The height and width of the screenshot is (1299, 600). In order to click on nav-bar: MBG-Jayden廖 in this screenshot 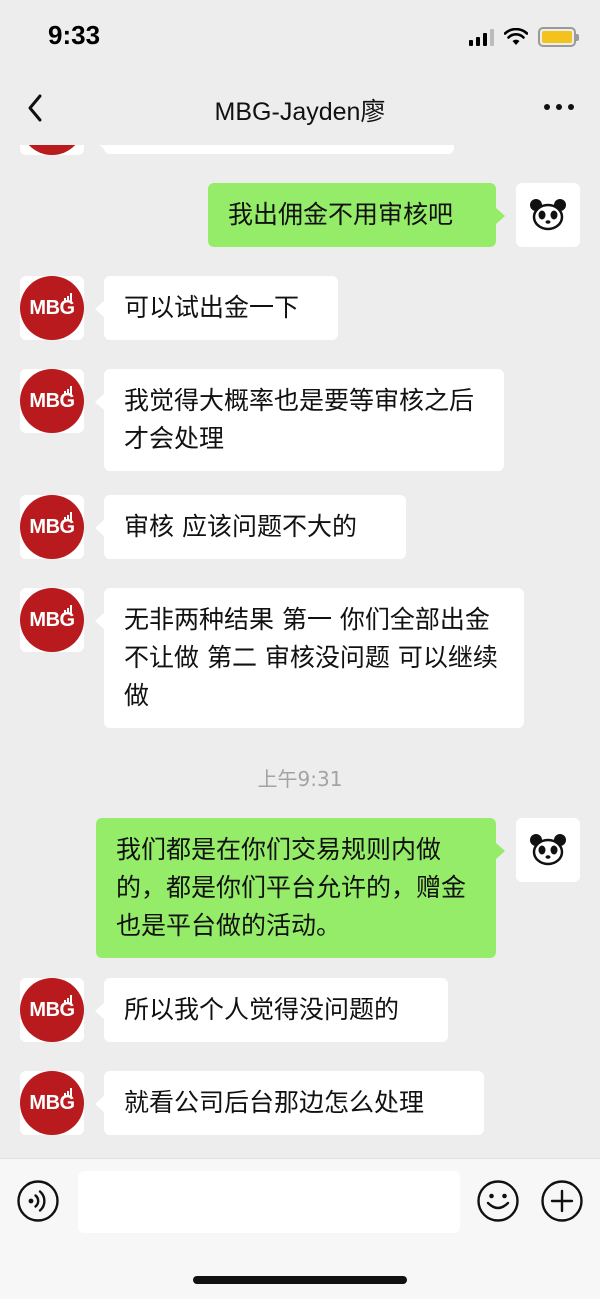, I will do `click(300, 107)`.